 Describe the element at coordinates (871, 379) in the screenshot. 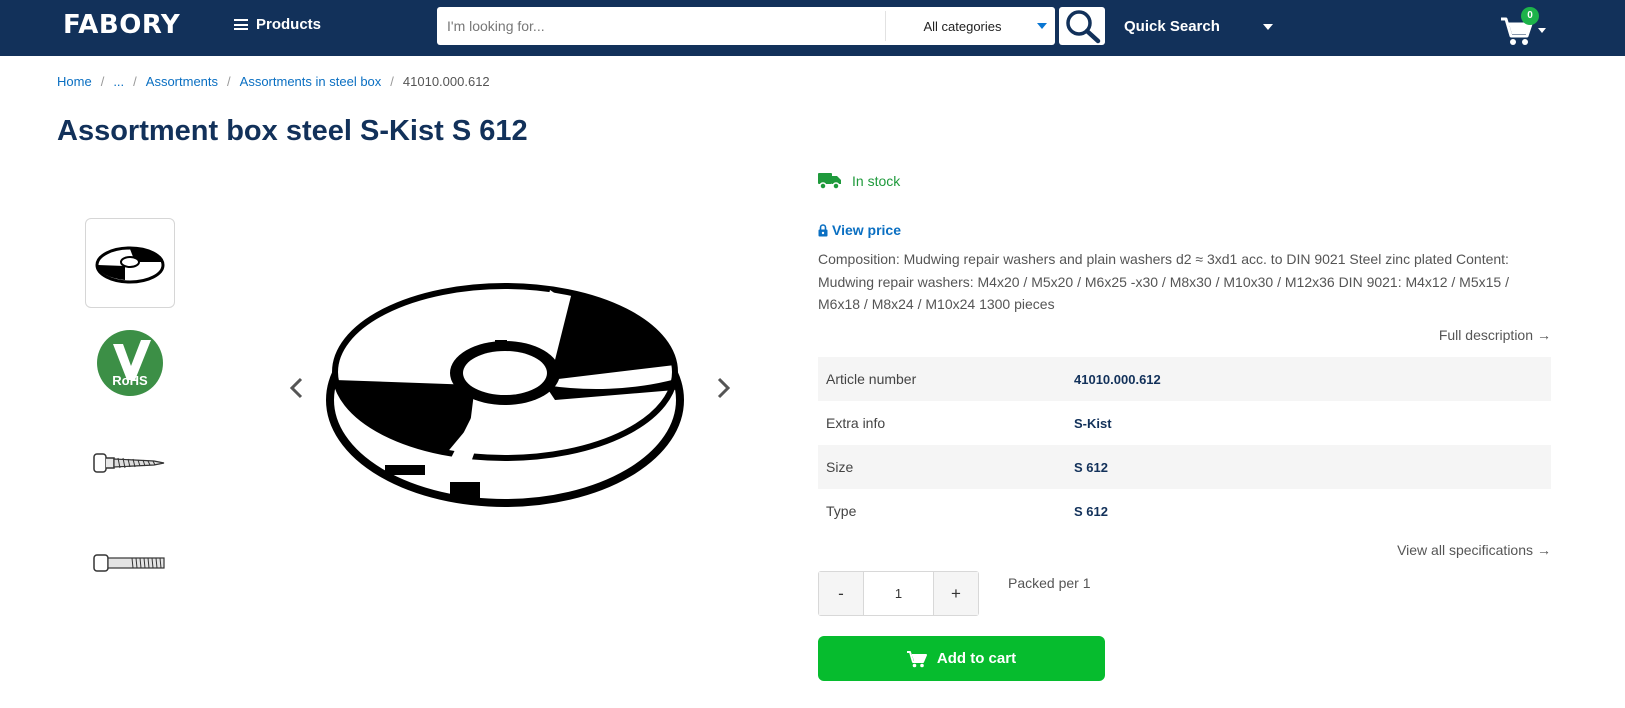

I see `spec-key: Article number` at that location.